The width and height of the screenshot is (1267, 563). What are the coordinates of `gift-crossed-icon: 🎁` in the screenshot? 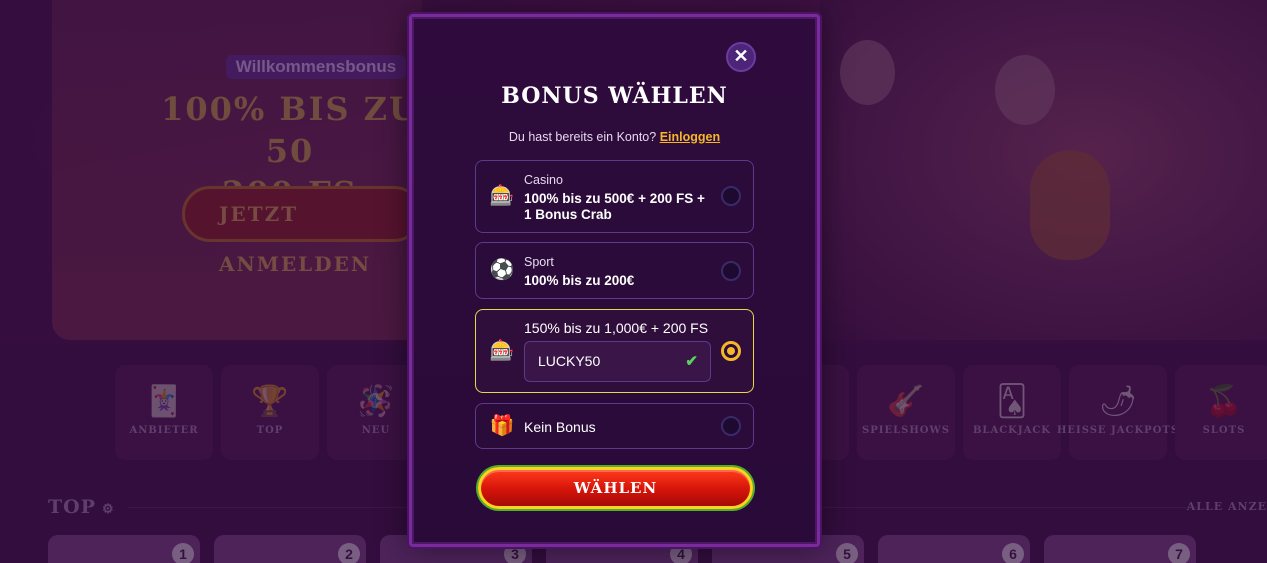 It's located at (502, 426).